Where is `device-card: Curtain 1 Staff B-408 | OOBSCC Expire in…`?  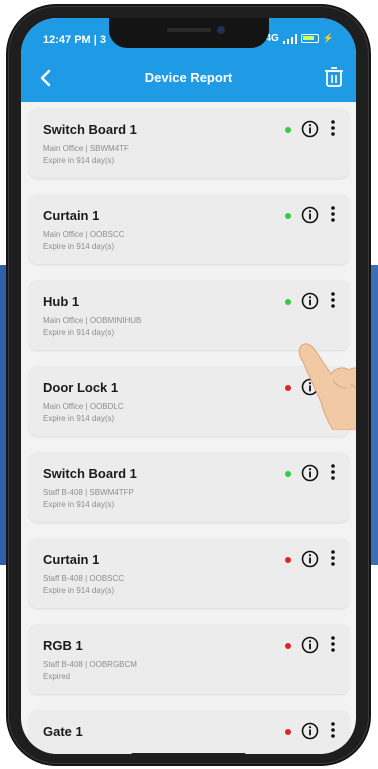 device-card: Curtain 1 Staff B-408 | OOBSCC Expire in… is located at coordinates (189, 573).